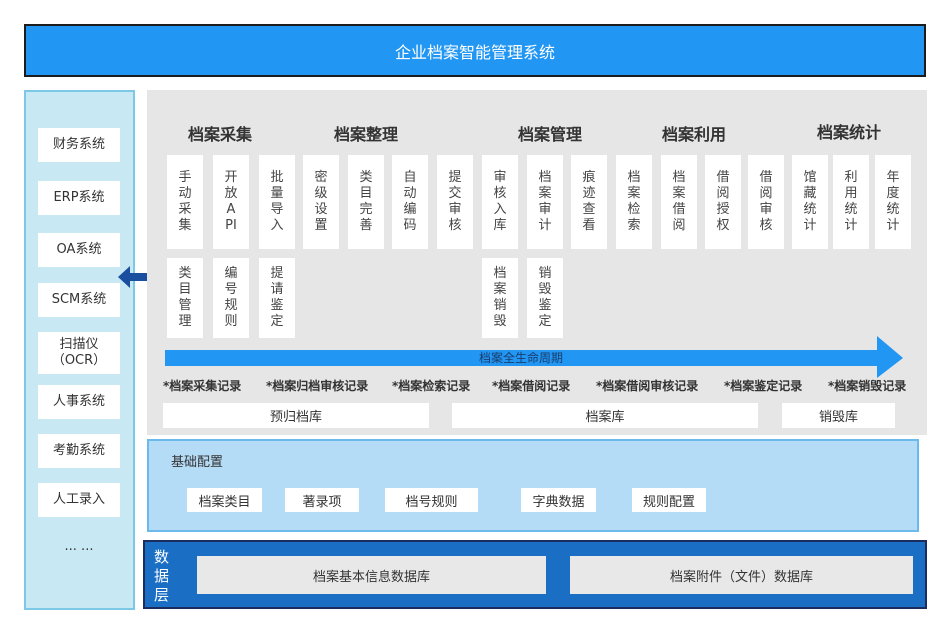 This screenshot has height=634, width=951. Describe the element at coordinates (520, 358) in the screenshot. I see `lifecycle-label: 档案全生命周期` at that location.